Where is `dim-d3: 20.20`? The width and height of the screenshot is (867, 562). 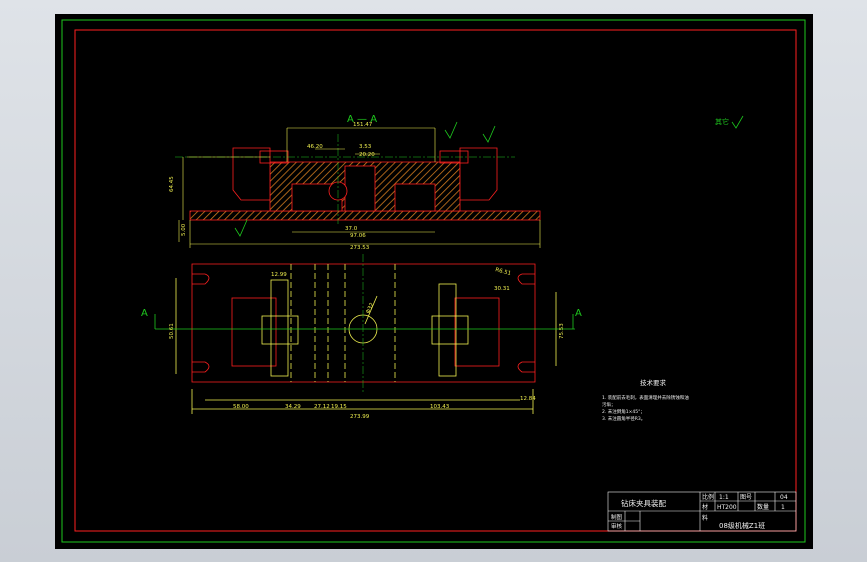 dim-d3: 20.20 is located at coordinates (367, 155).